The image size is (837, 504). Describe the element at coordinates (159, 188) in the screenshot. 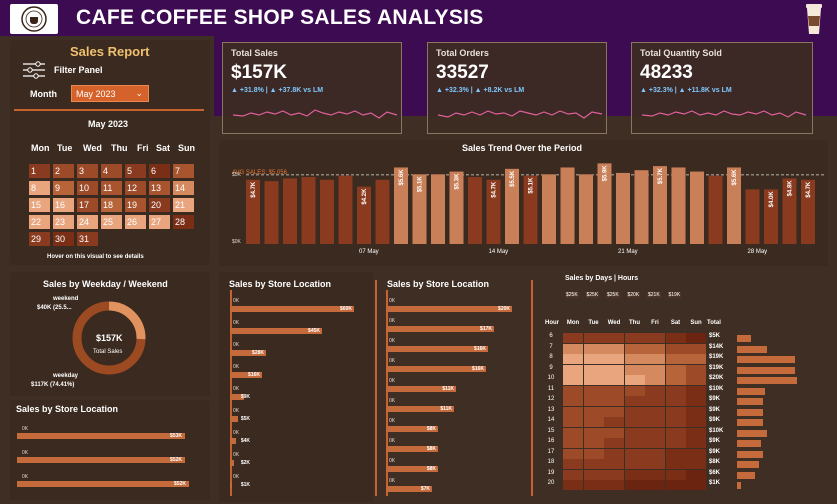

I see `calendar-day: 13` at that location.